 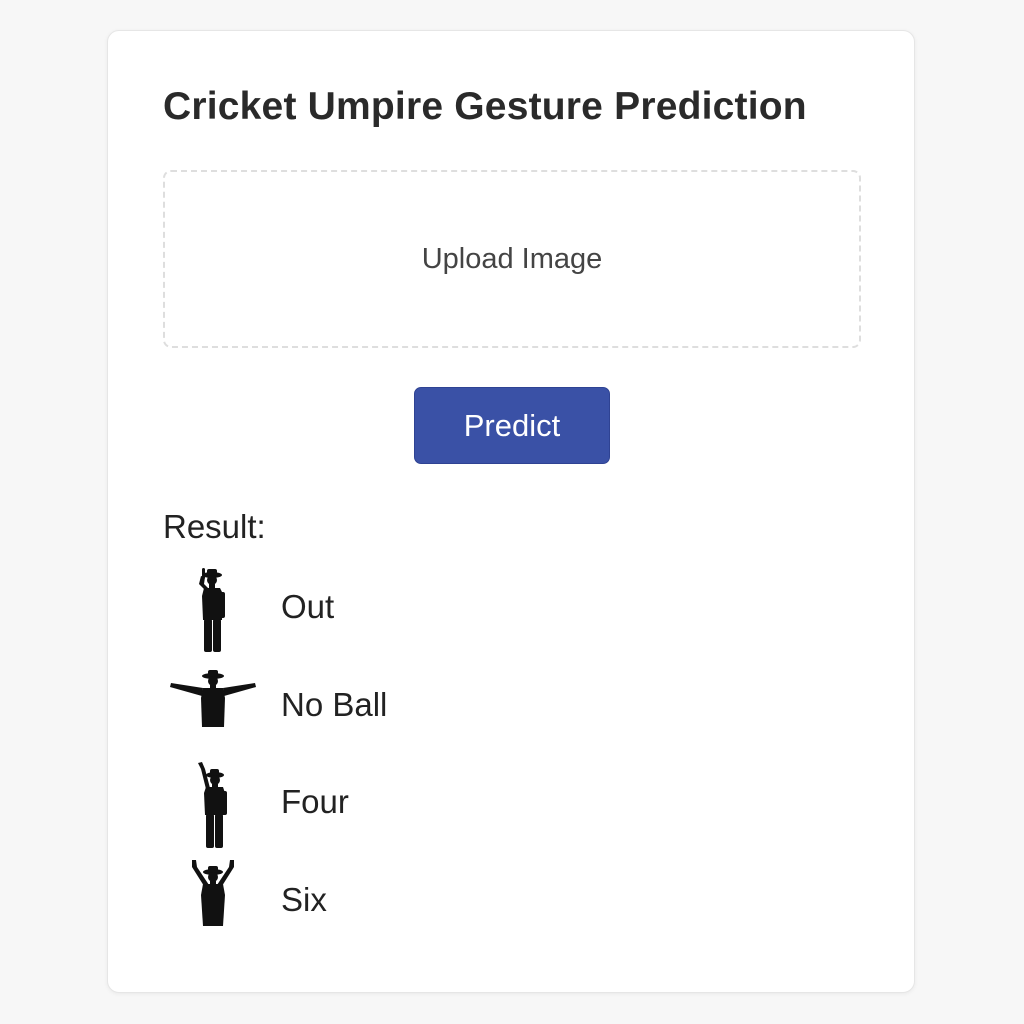 I want to click on upload-dropzone: Upload Image, so click(x=512, y=259).